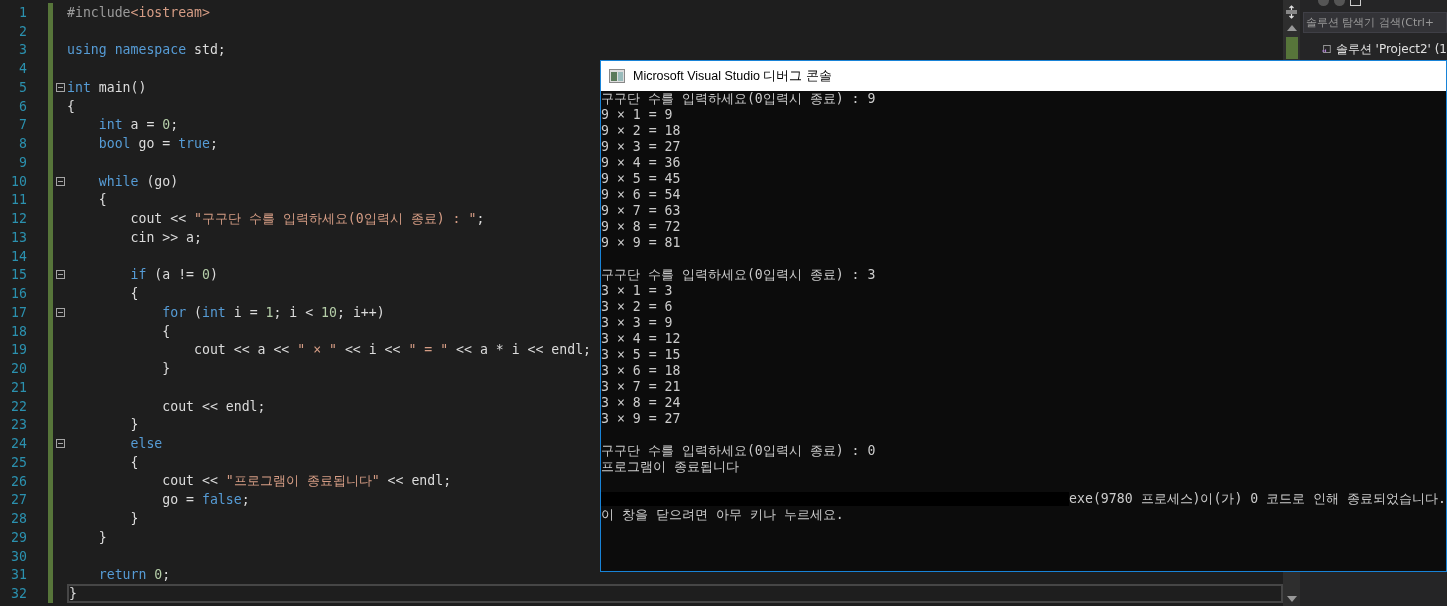 This screenshot has height=606, width=1447. Describe the element at coordinates (18, 200) in the screenshot. I see `line-number: 11` at that location.